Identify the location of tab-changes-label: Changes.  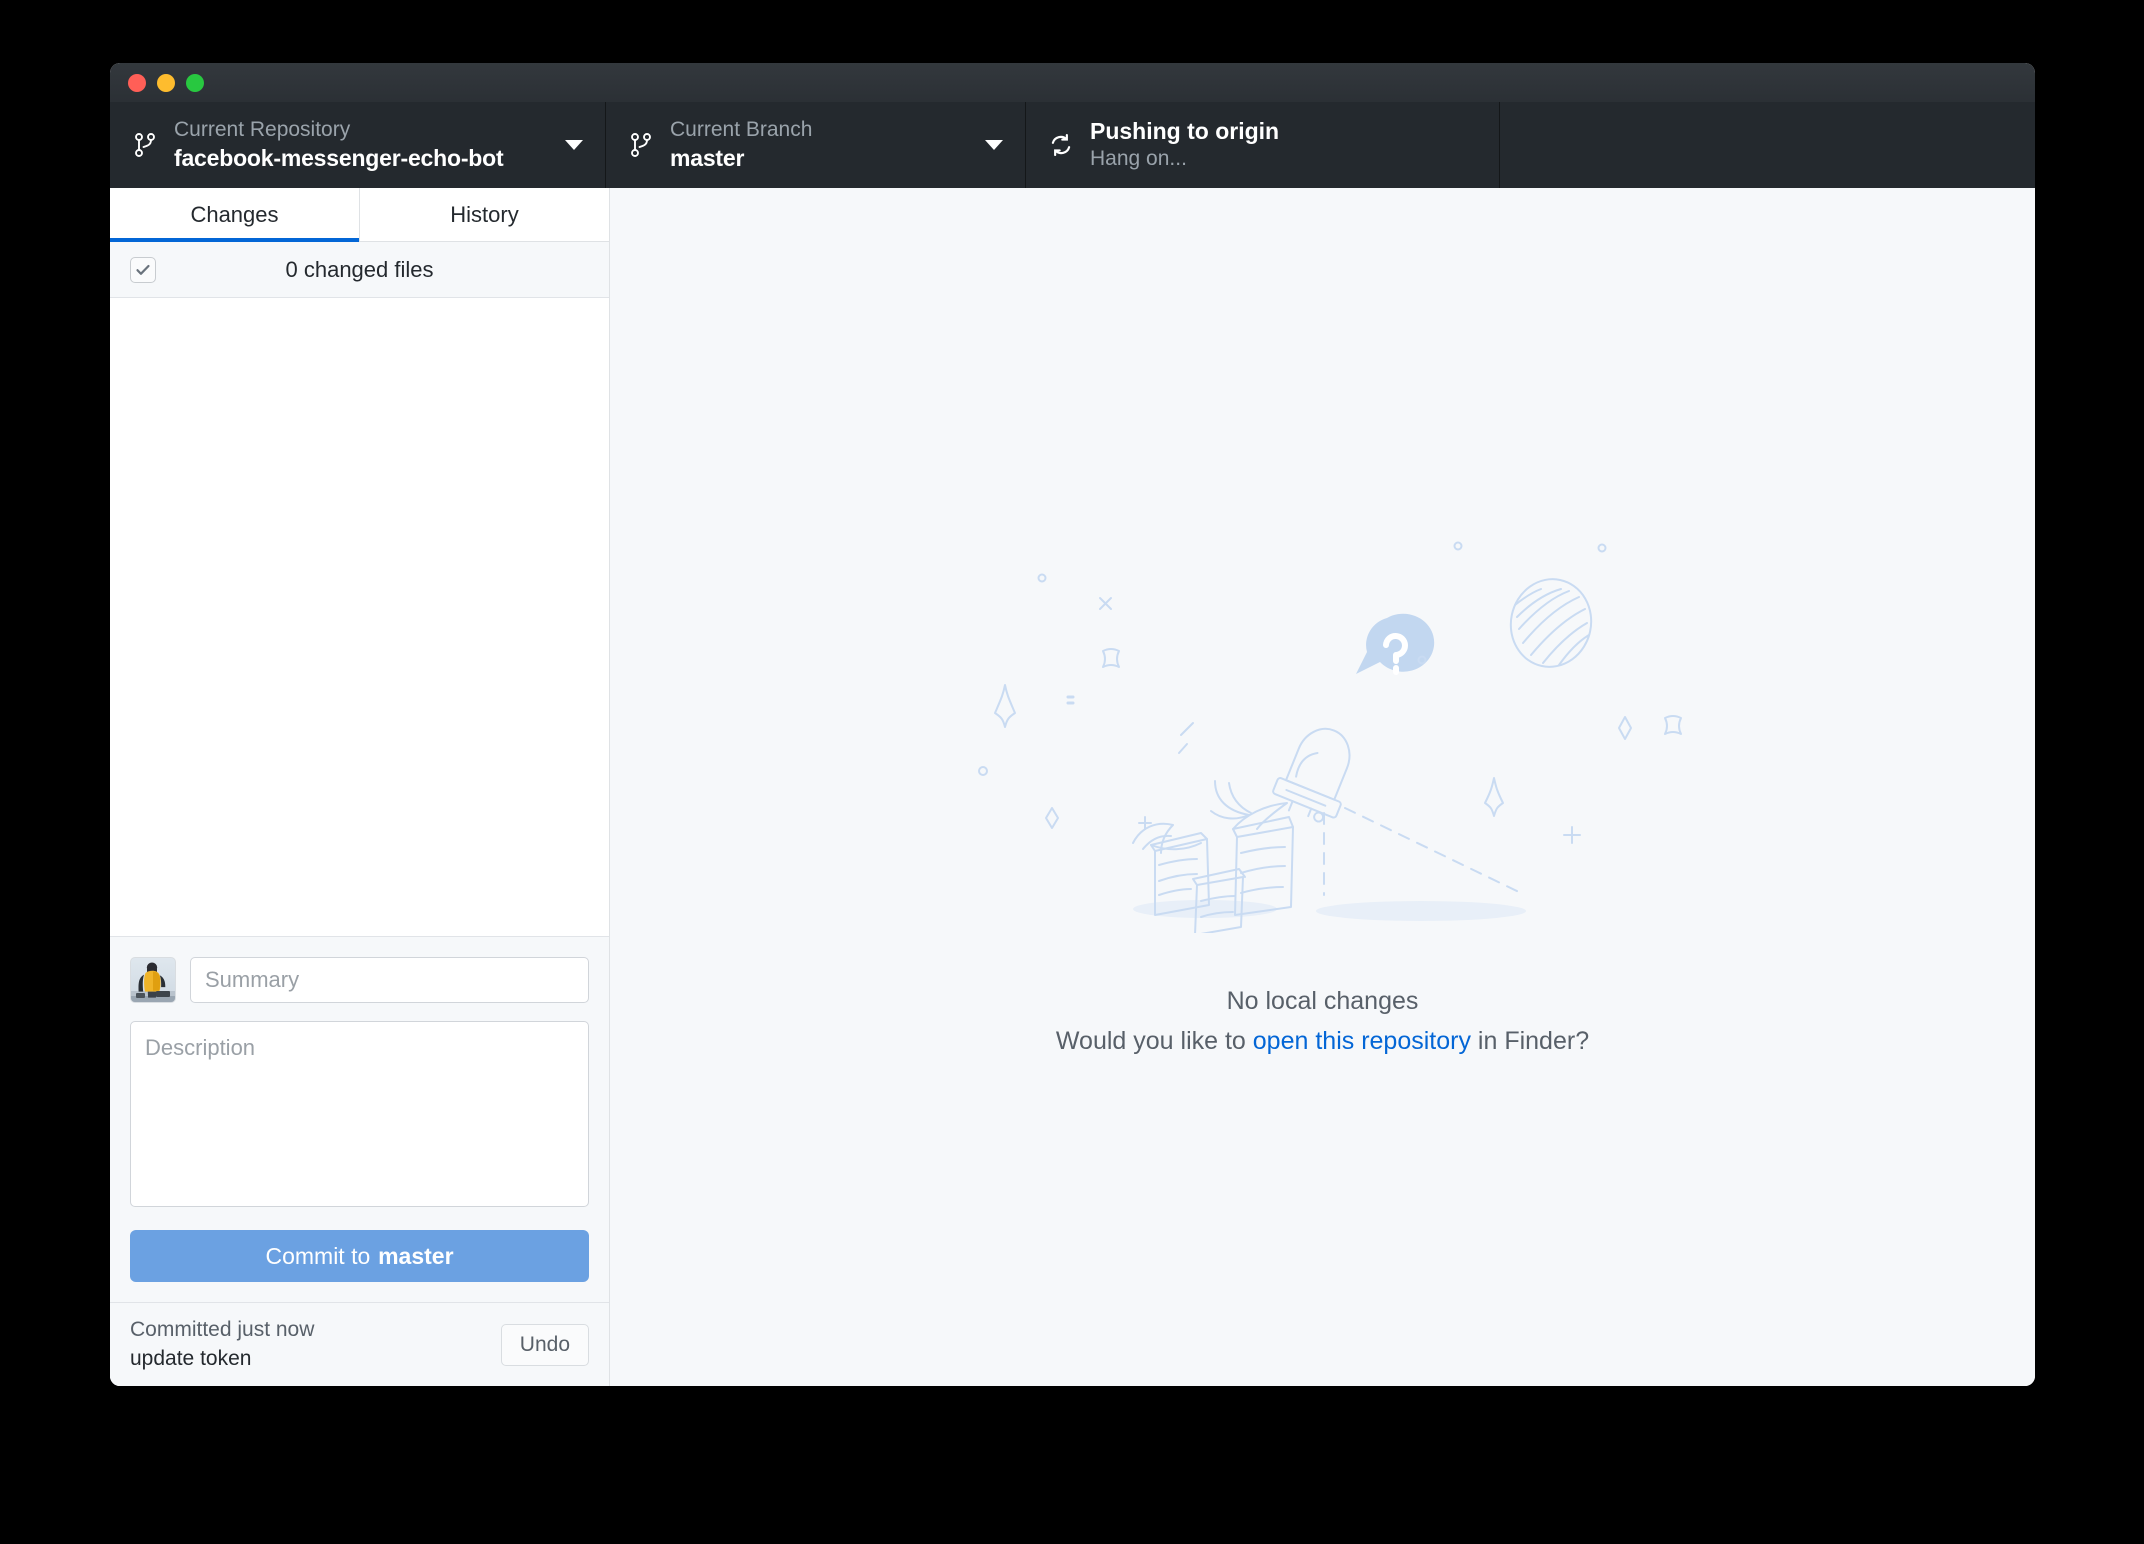
(234, 214).